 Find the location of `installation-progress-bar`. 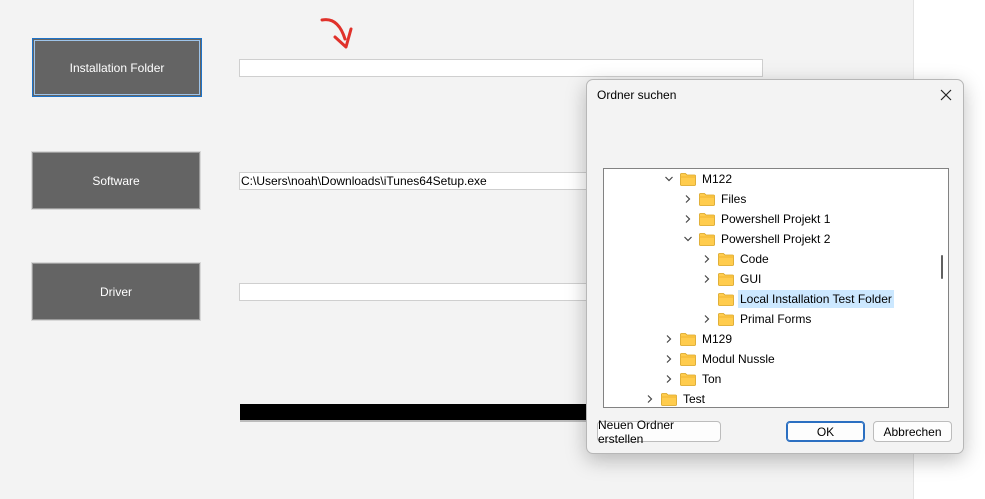

installation-progress-bar is located at coordinates (415, 413).